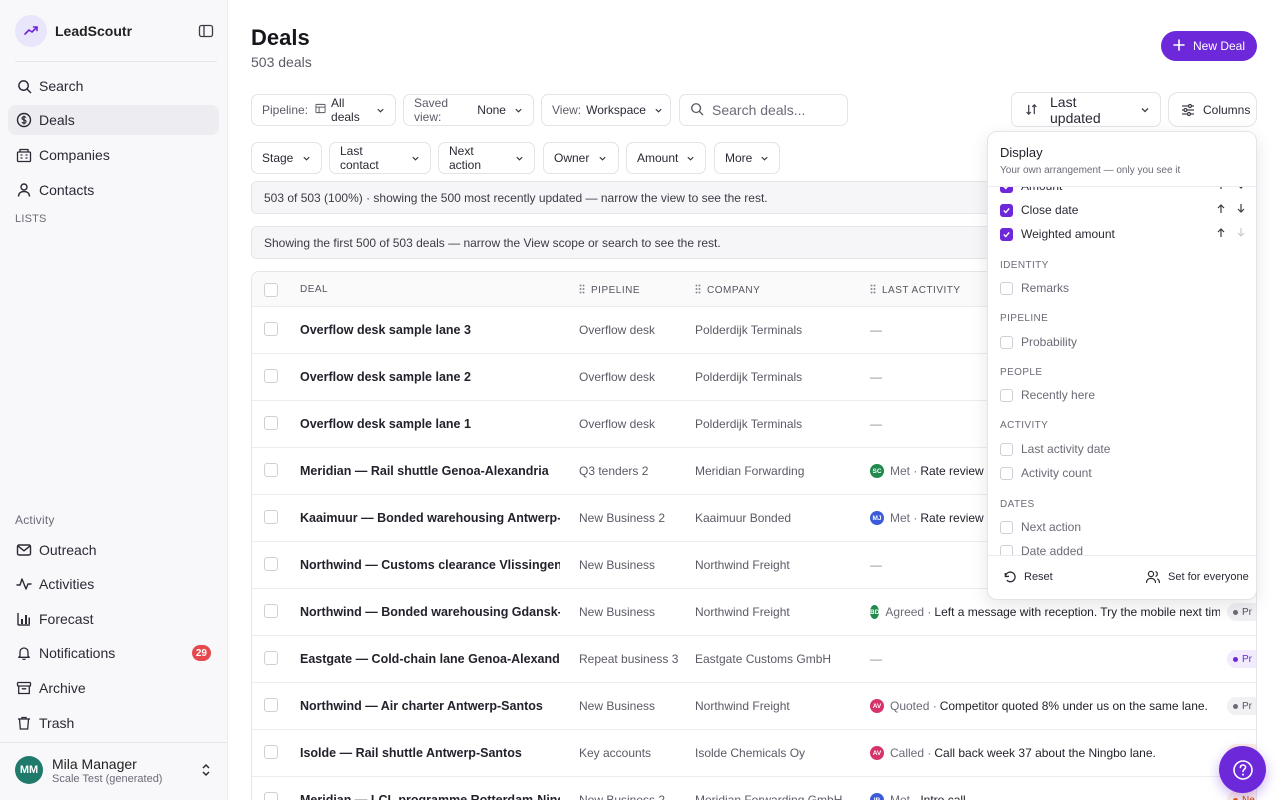  What do you see at coordinates (727, 290) in the screenshot?
I see `column-header-company: COMPANY` at bounding box center [727, 290].